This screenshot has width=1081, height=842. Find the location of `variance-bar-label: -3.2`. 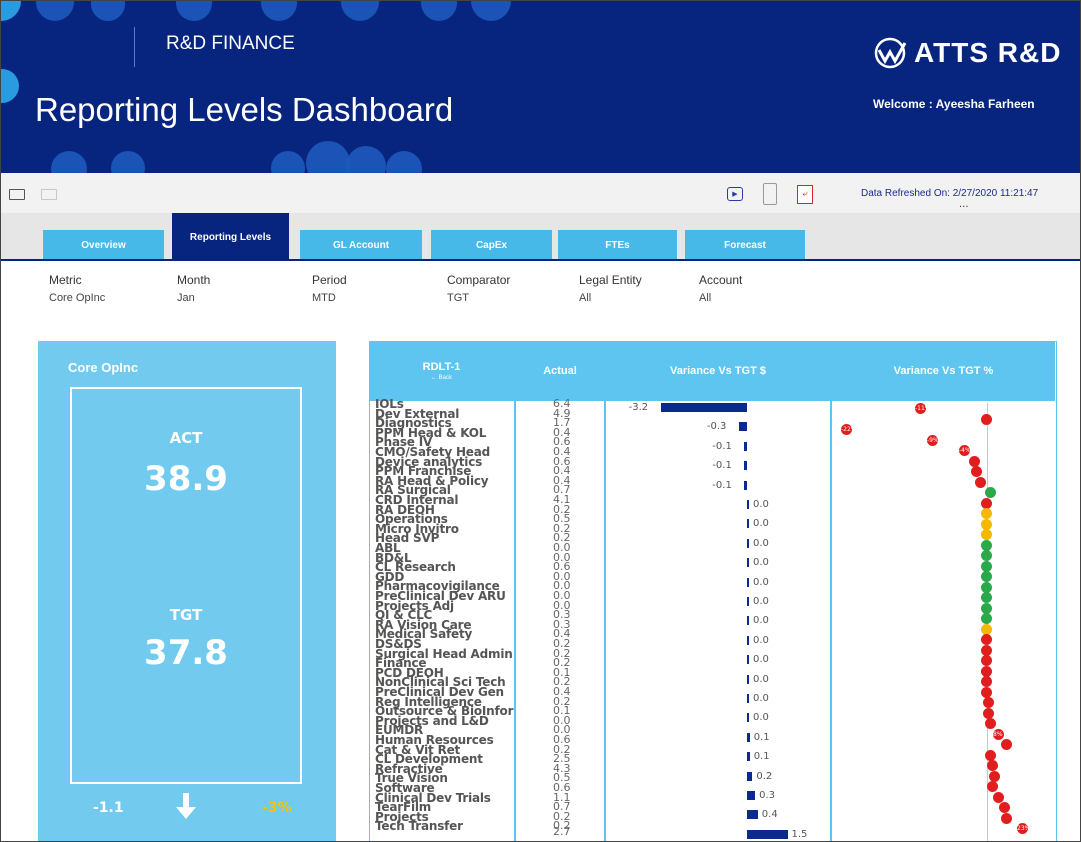

variance-bar-label: -3.2 is located at coordinates (638, 407).